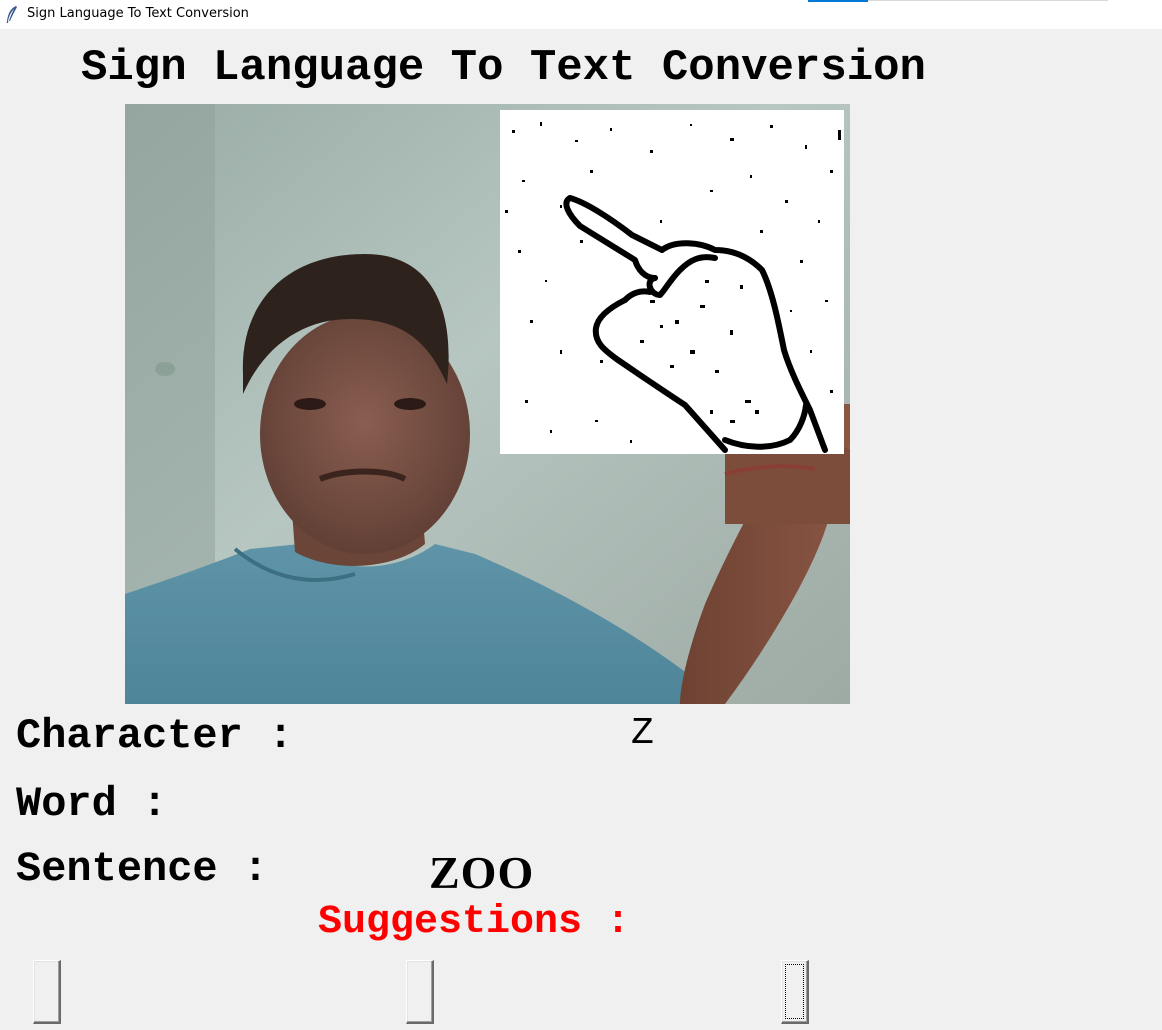 This screenshot has height=1030, width=1162. What do you see at coordinates (581, 14) in the screenshot?
I see `title-bar: Sign Language To Text Conversion` at bounding box center [581, 14].